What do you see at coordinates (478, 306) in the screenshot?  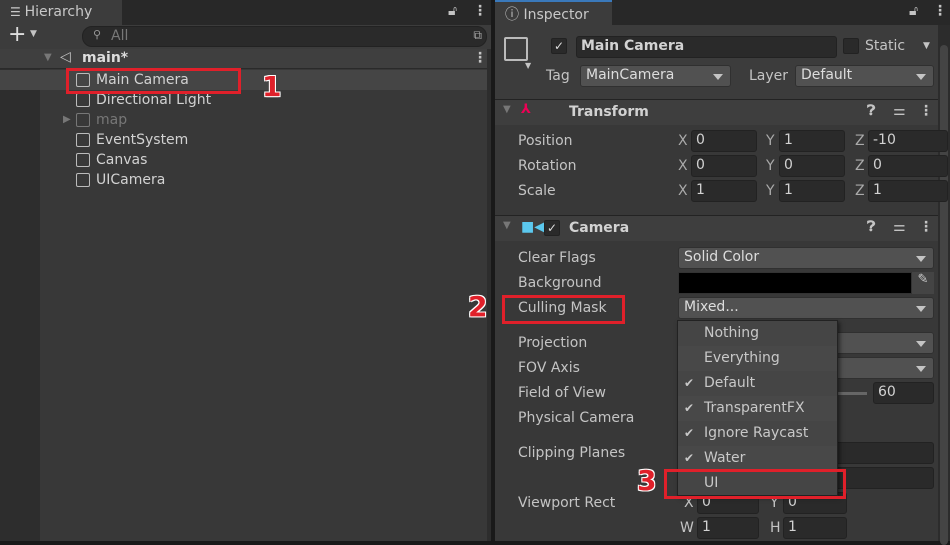 I see `annotation-number: 2` at bounding box center [478, 306].